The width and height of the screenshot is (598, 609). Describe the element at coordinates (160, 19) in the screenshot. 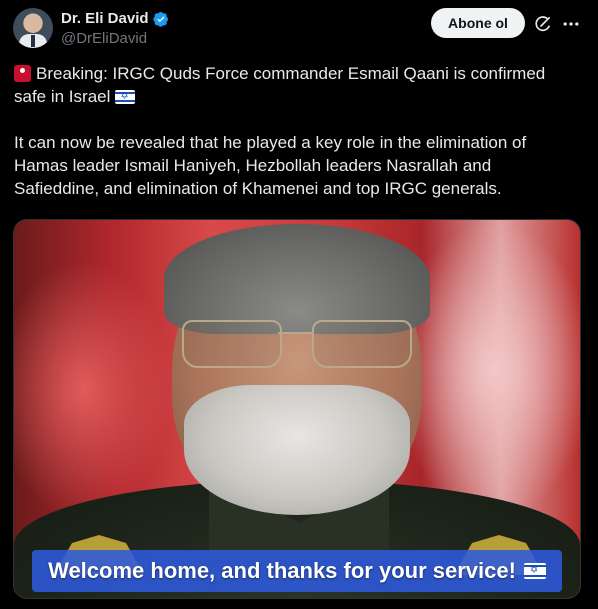

I see `verified-badge-icon` at that location.